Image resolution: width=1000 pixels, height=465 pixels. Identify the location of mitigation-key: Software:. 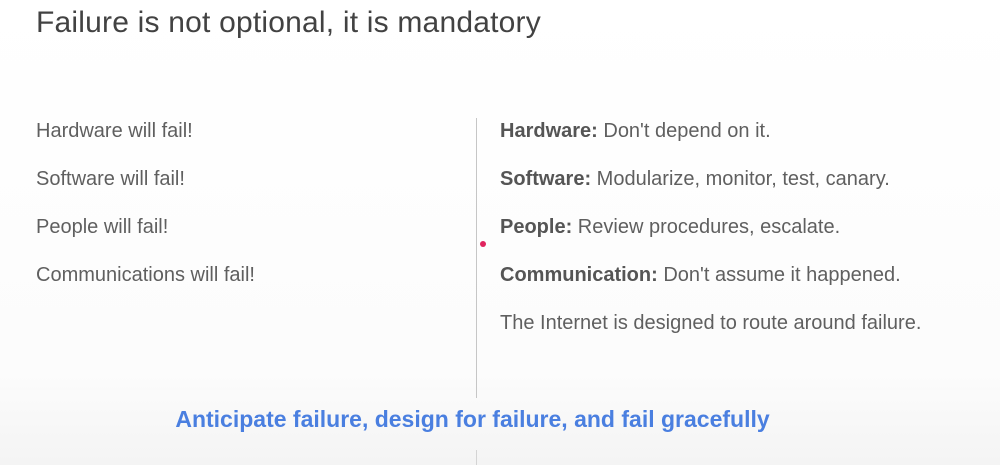
(546, 179).